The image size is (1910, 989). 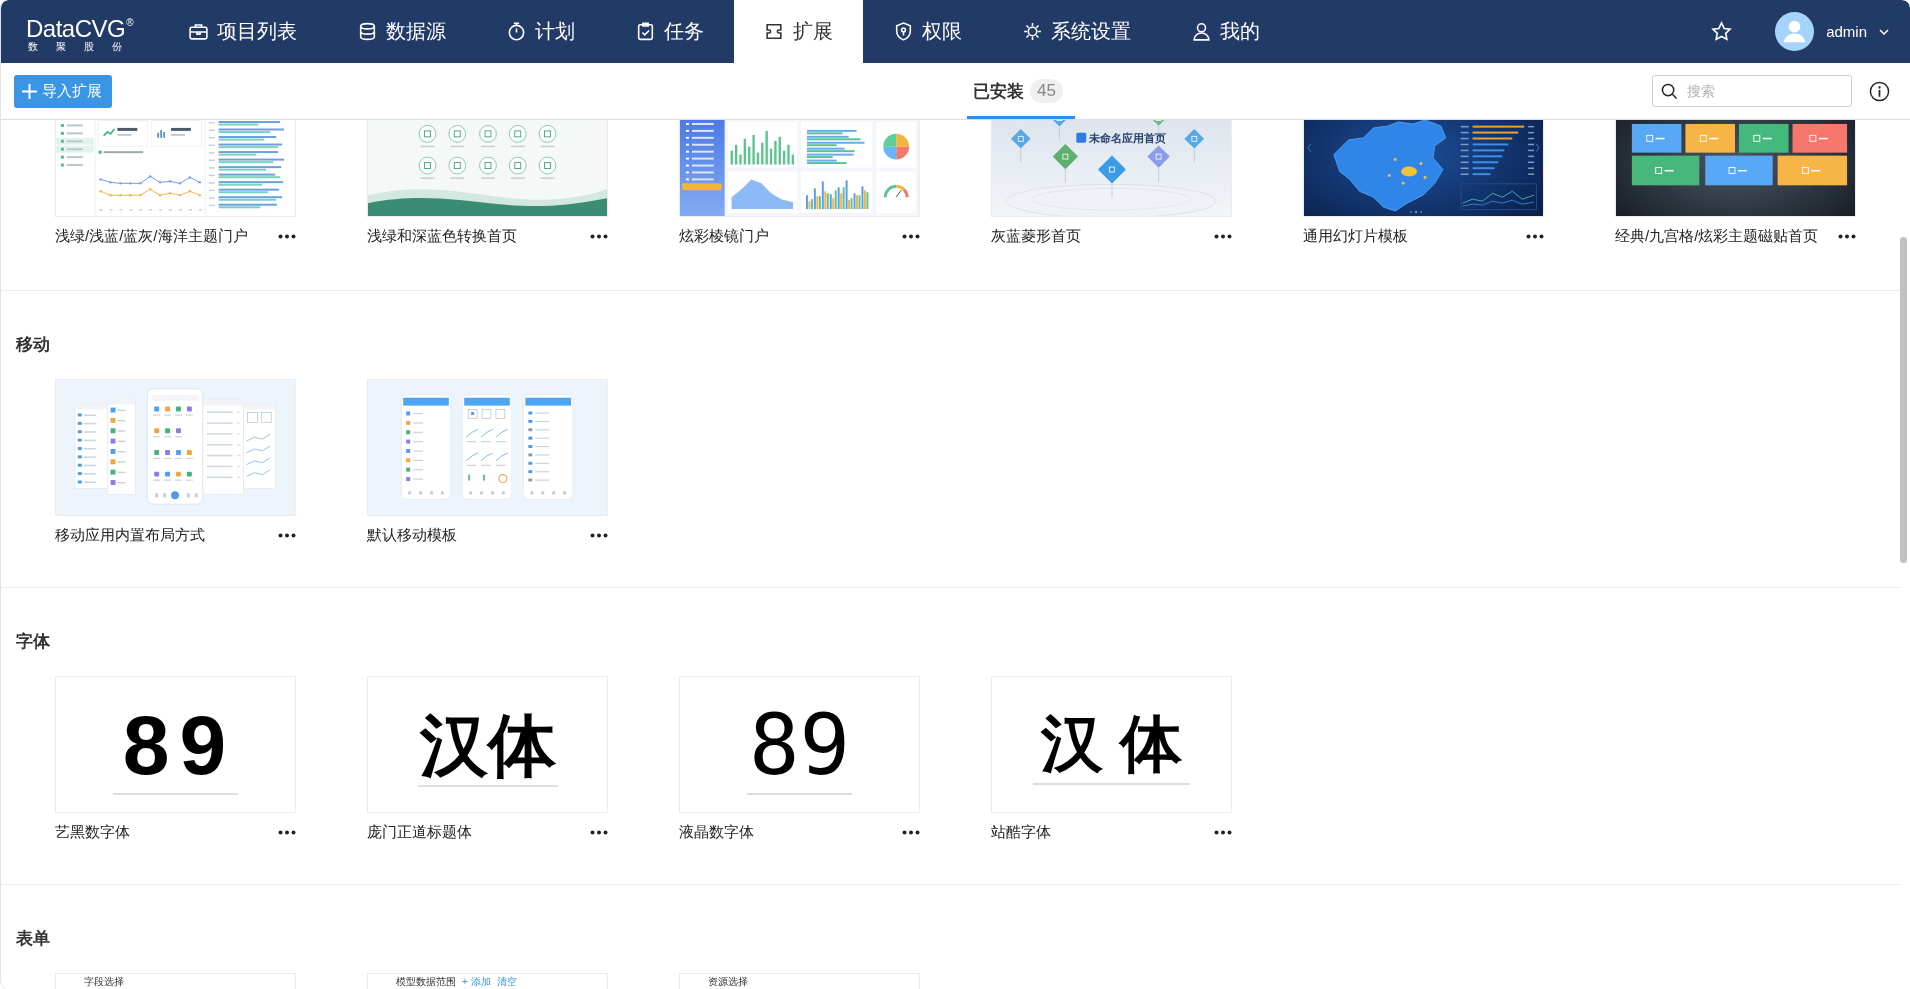 I want to click on star-icon, so click(x=1722, y=31).